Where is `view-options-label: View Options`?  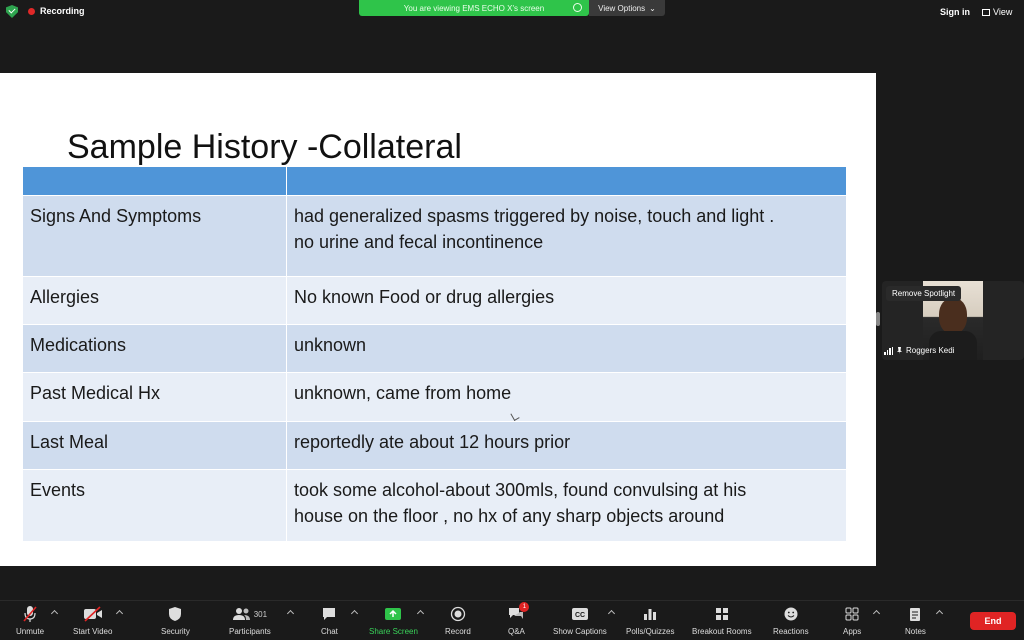
view-options-label: View Options is located at coordinates (622, 8).